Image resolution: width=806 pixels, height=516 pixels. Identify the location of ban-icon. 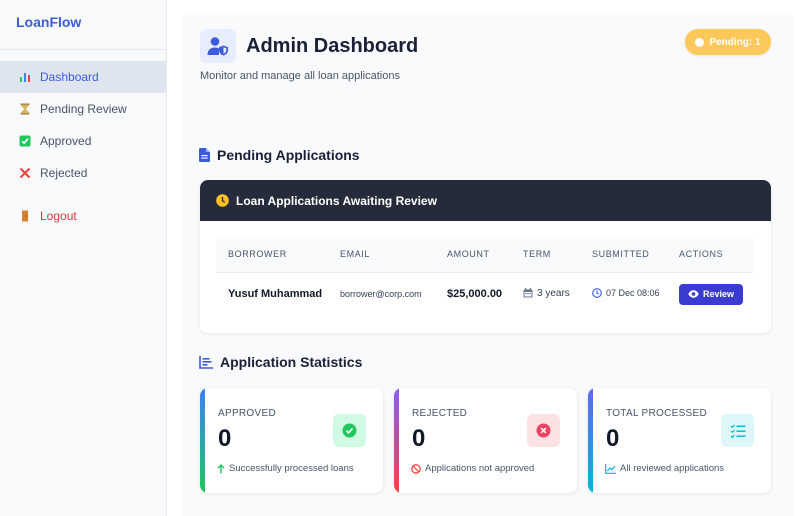
(416, 468).